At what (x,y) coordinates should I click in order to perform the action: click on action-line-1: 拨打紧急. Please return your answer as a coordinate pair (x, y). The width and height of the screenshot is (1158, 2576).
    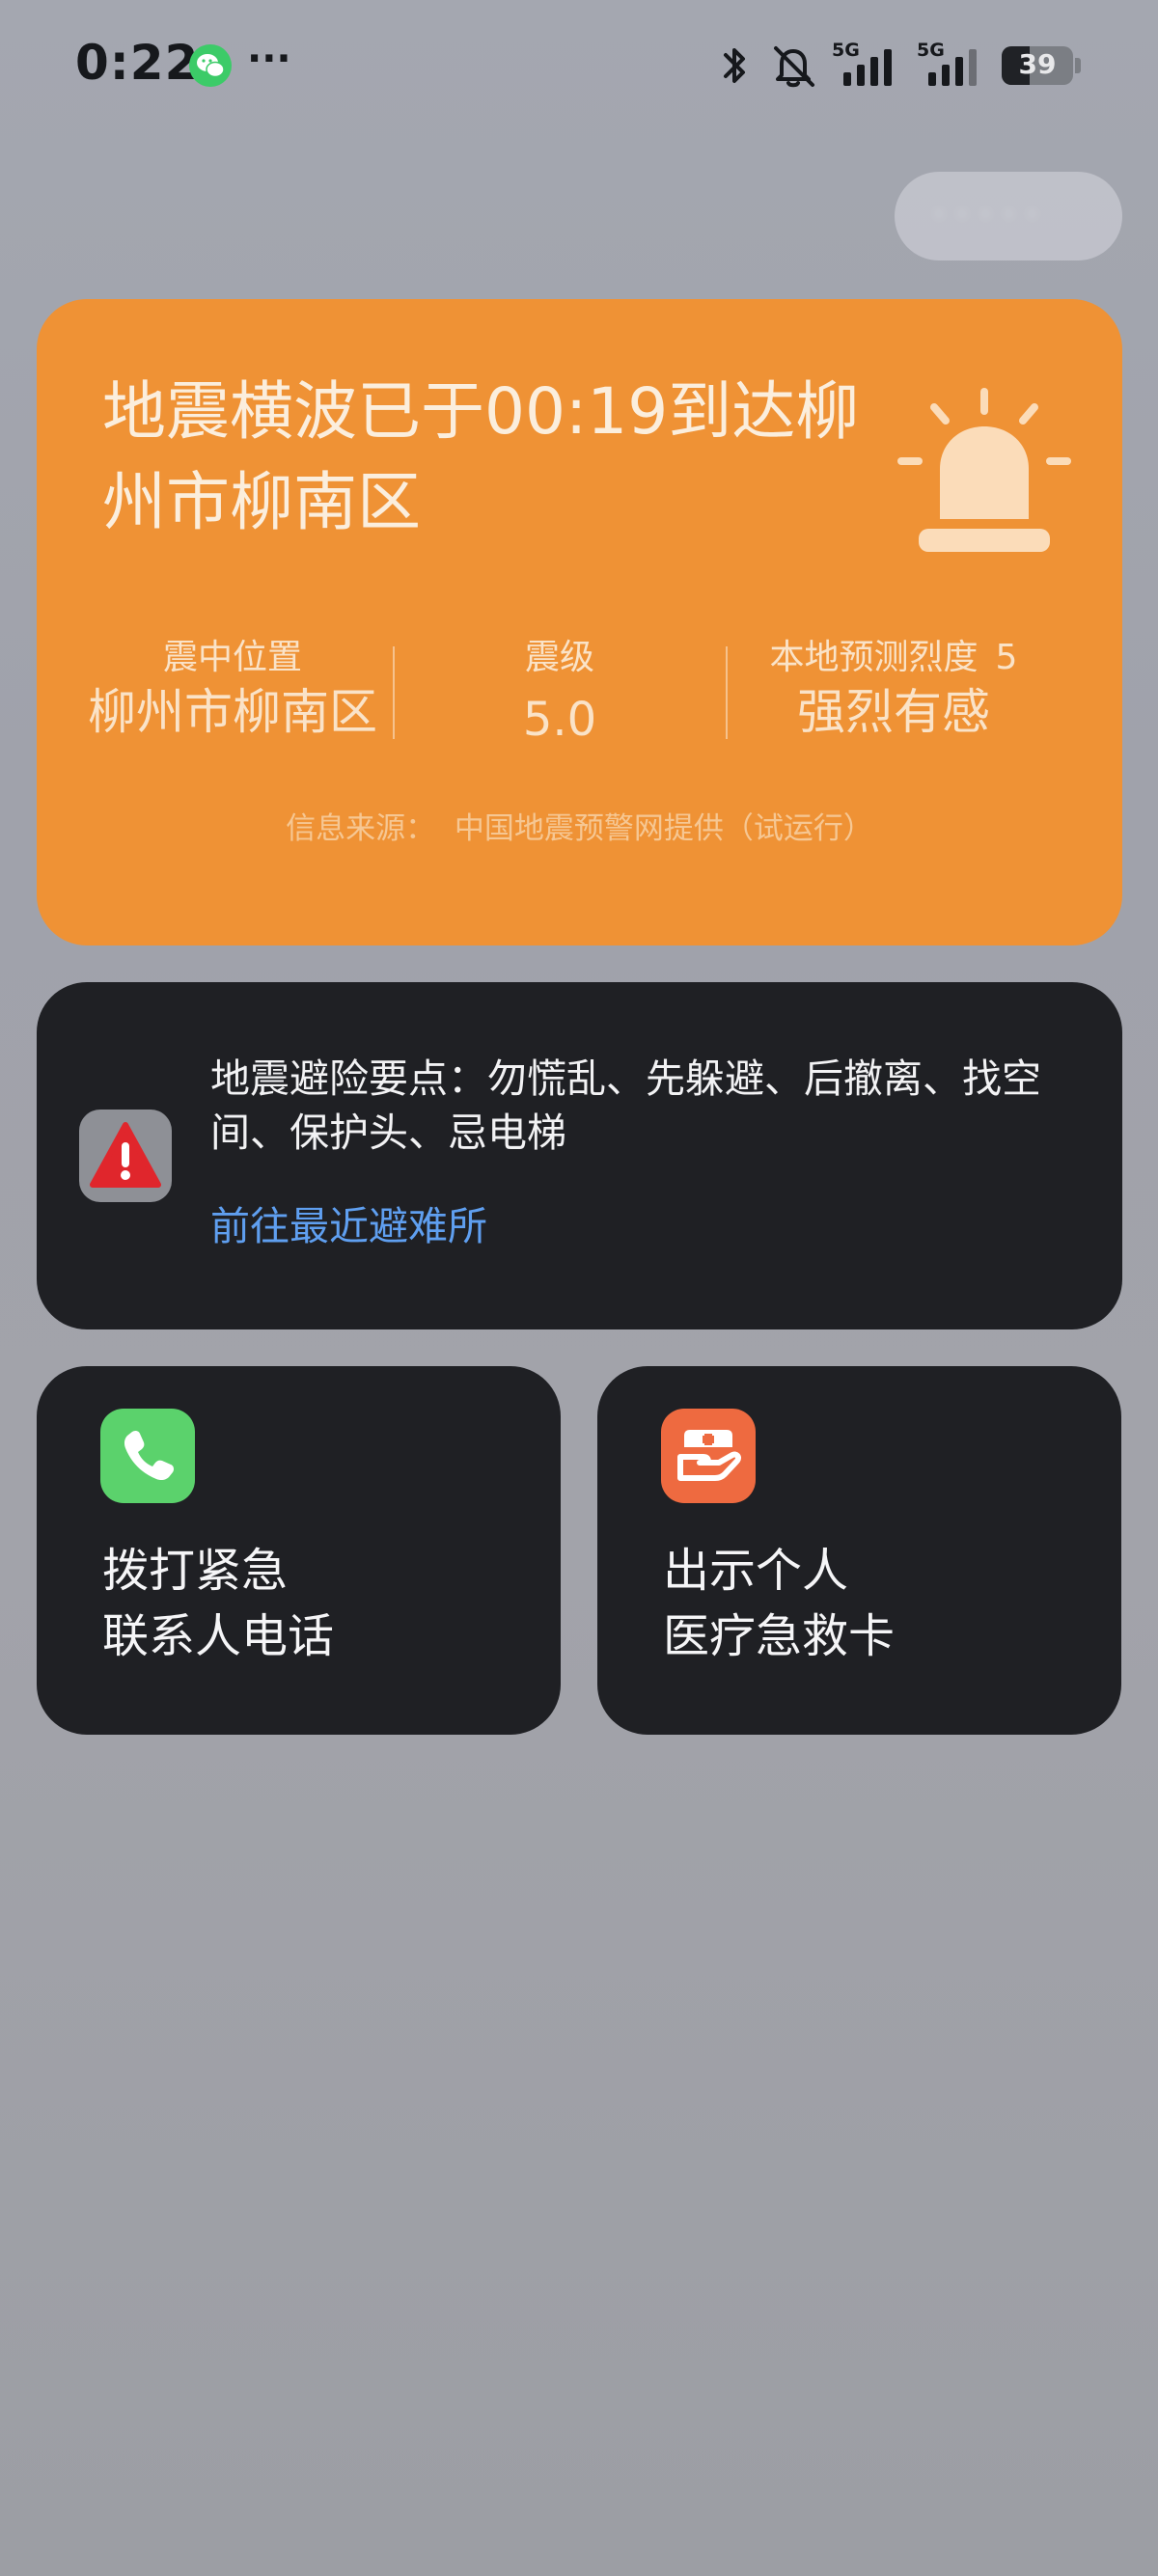
    Looking at the image, I should click on (195, 1571).